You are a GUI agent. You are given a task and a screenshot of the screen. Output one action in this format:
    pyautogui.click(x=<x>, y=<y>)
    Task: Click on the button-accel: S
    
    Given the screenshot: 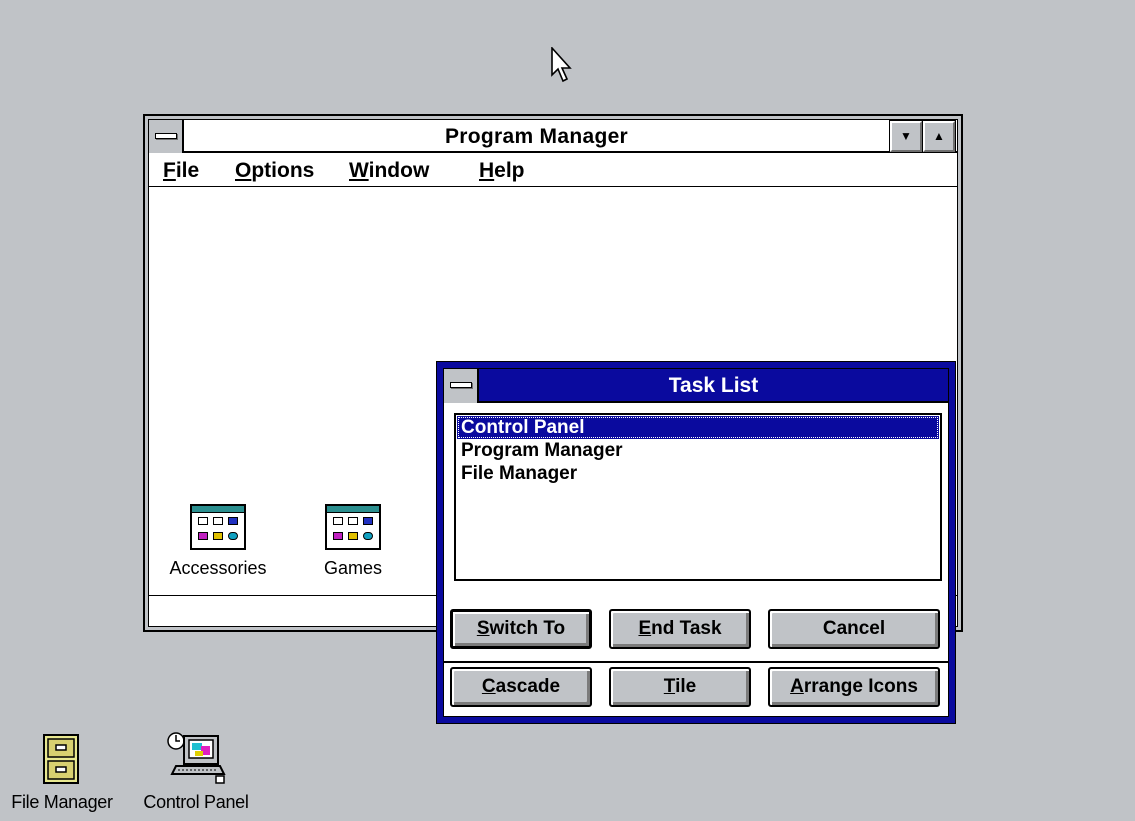 What is the action you would take?
    pyautogui.click(x=483, y=628)
    